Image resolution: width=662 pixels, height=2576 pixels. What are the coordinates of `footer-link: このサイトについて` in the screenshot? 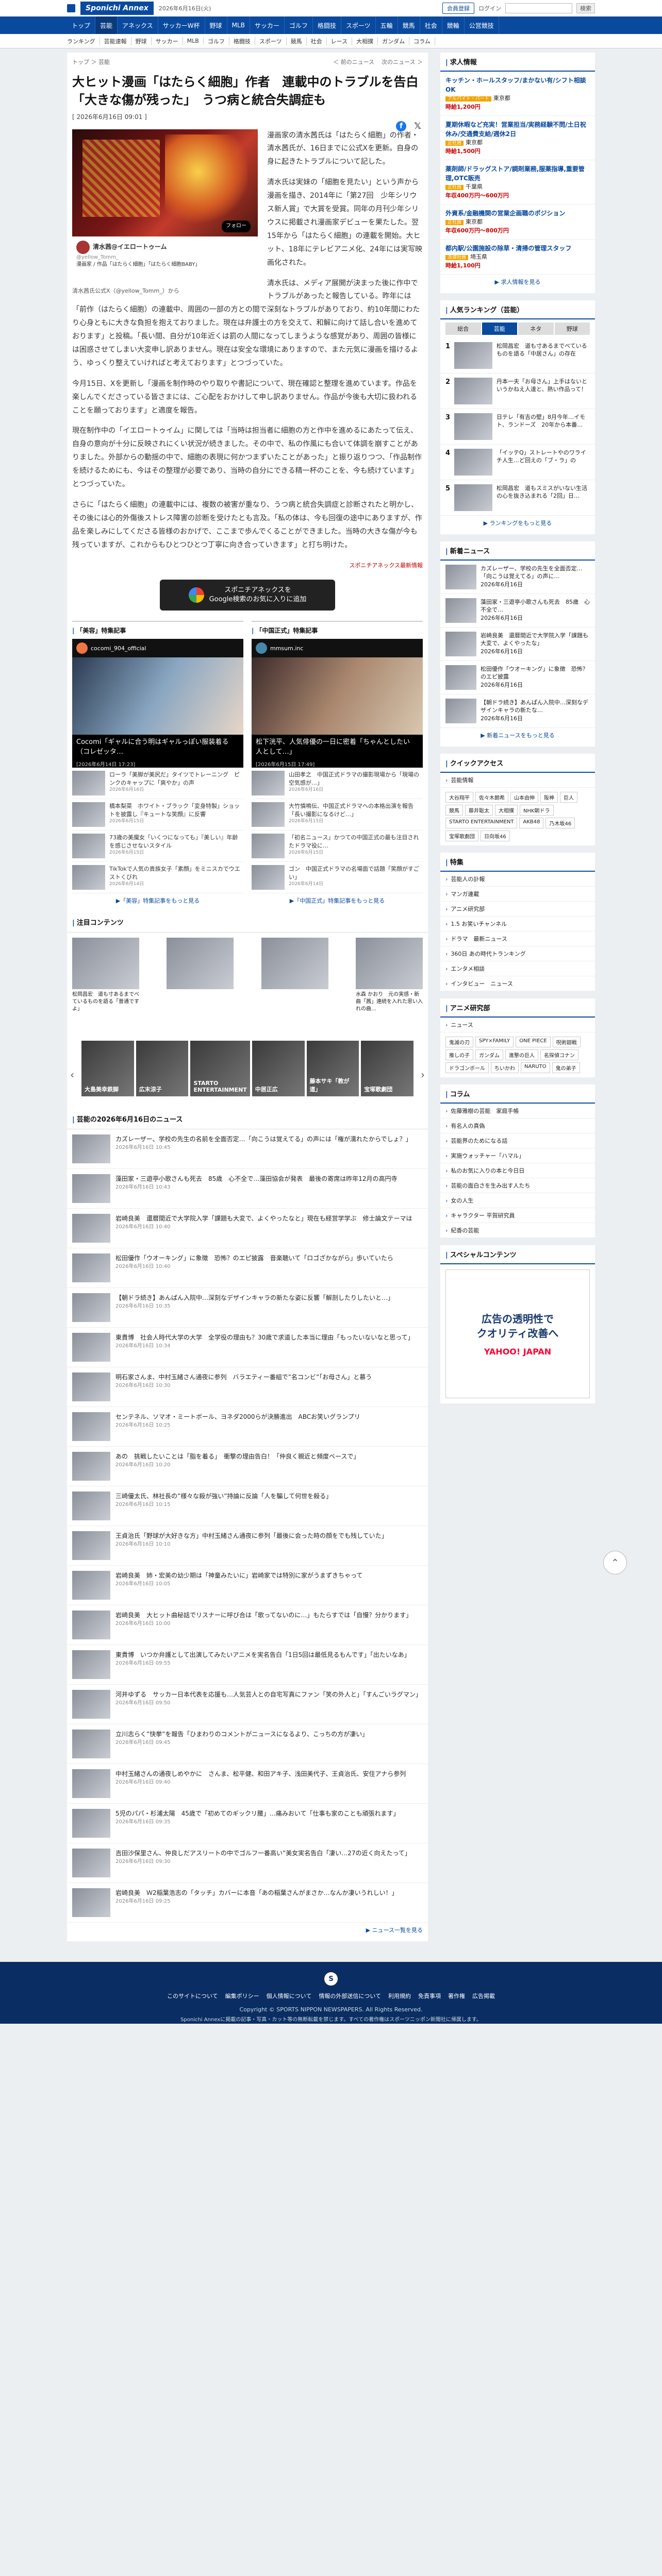 It's located at (192, 1996).